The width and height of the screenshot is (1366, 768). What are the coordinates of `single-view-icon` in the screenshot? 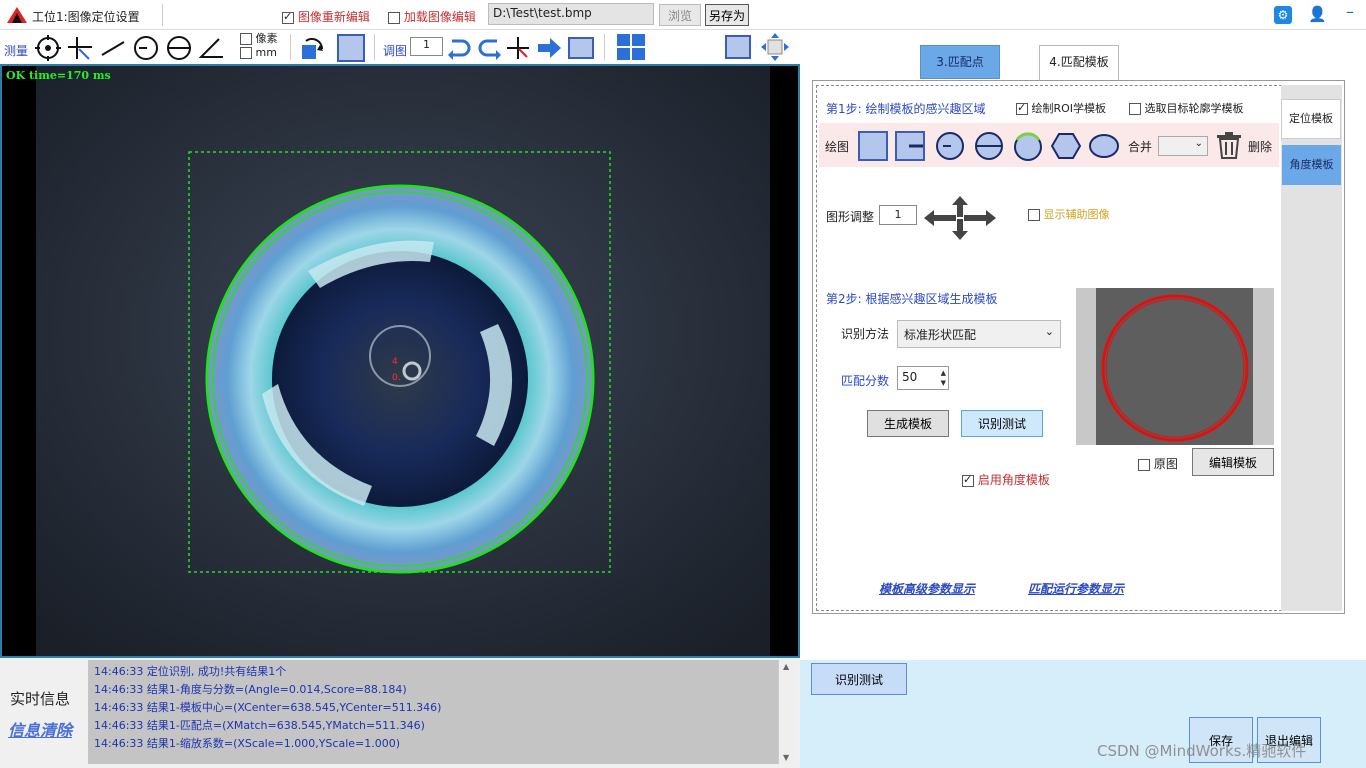 It's located at (738, 47).